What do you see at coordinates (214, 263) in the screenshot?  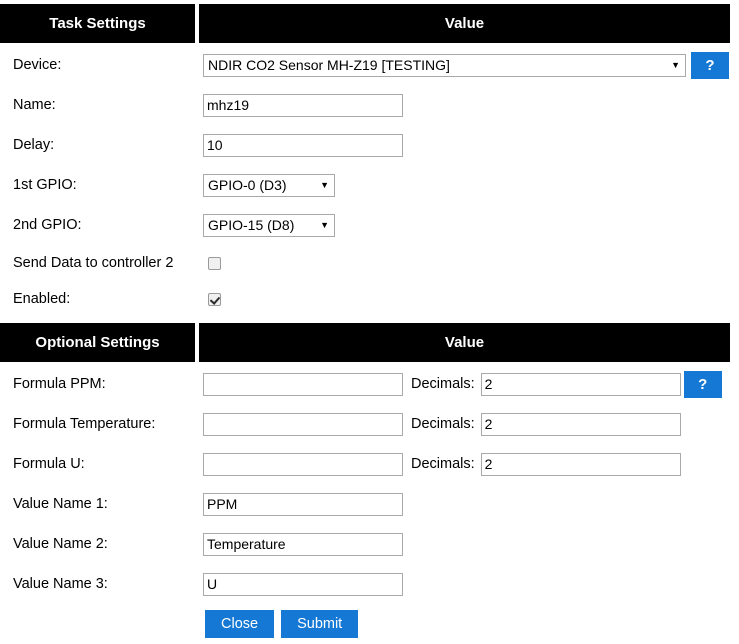 I see `send-data-checkbox` at bounding box center [214, 263].